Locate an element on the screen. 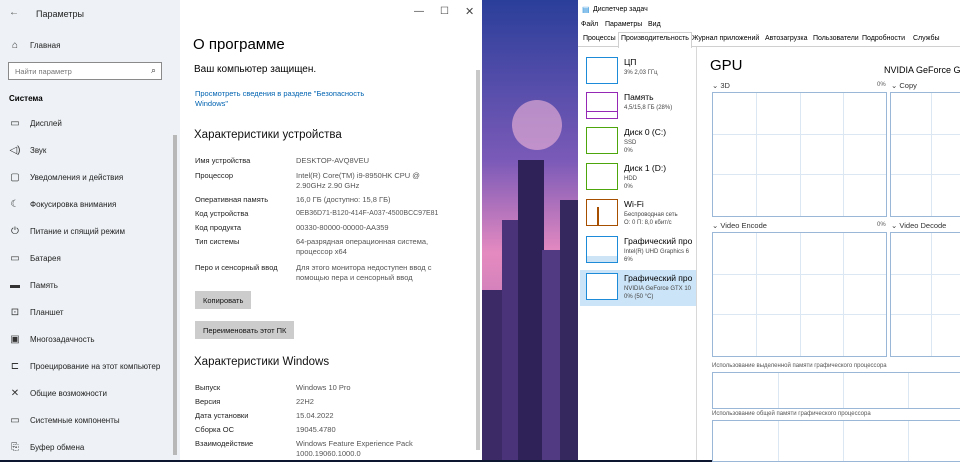  sidebar-item-projecting: ⊏ Проецирование на этот компьютер is located at coordinates (90, 366).